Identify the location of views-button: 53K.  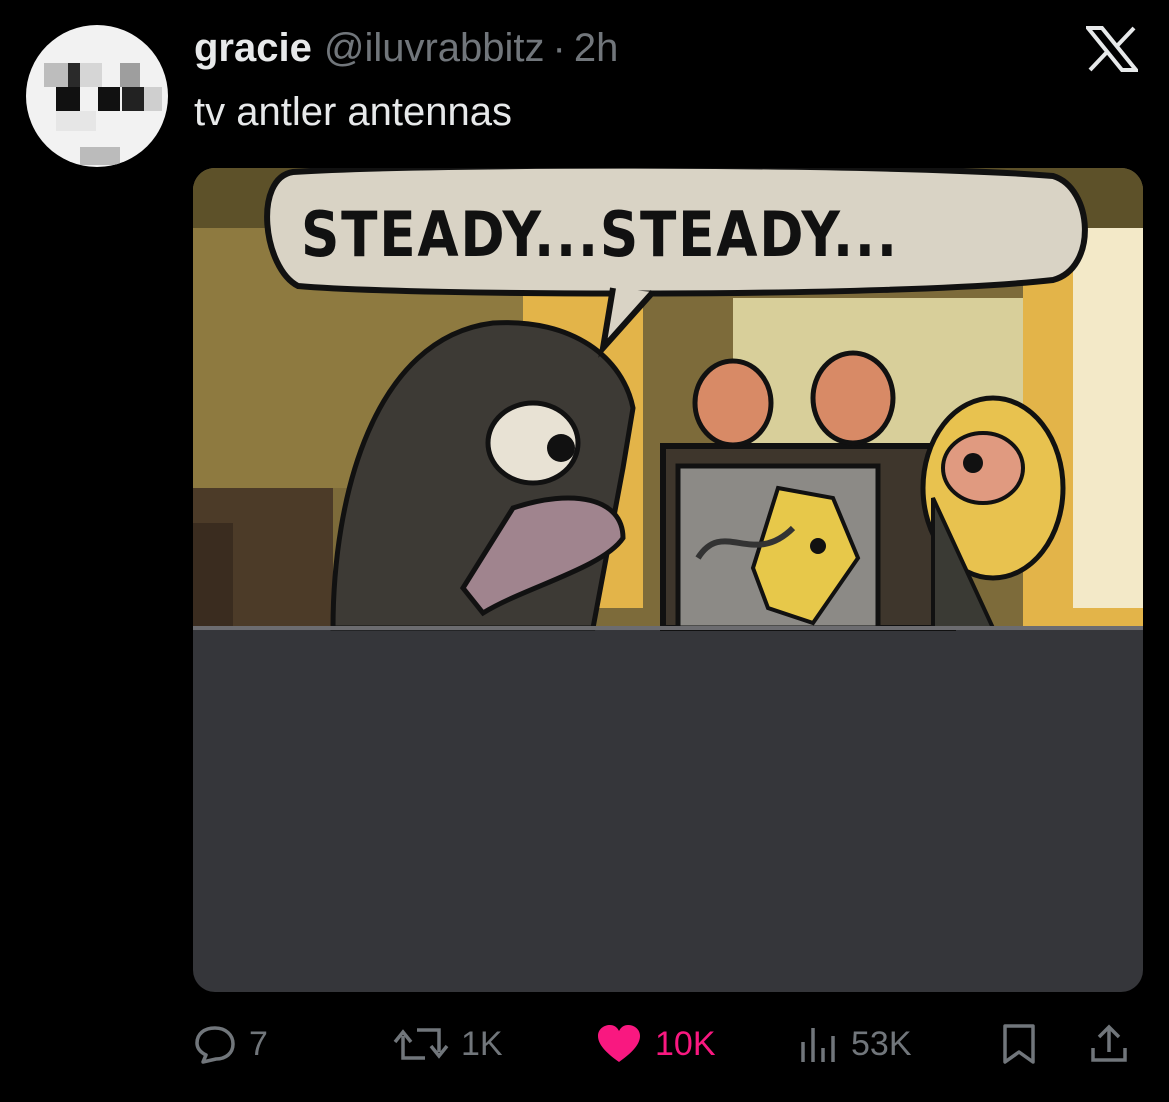
(855, 1044).